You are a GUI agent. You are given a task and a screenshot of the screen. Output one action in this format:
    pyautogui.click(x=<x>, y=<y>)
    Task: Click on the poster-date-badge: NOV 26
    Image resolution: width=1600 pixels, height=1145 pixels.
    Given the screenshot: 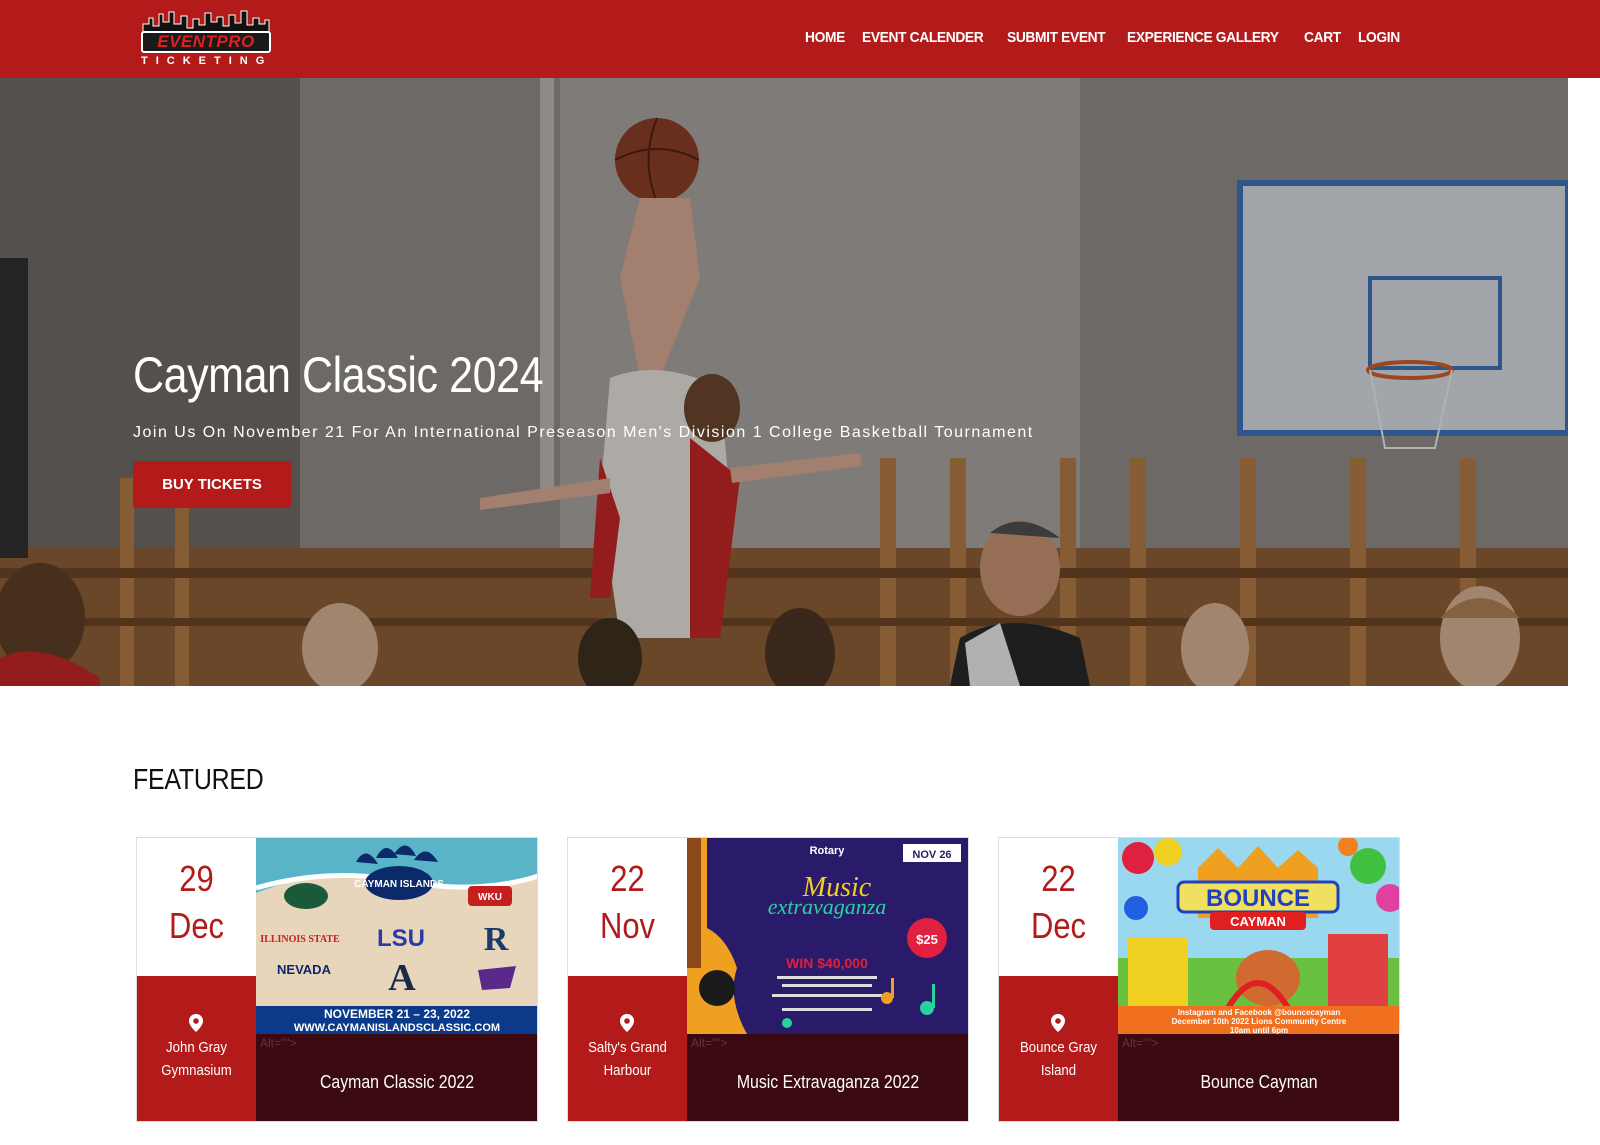 What is the action you would take?
    pyautogui.click(x=931, y=855)
    